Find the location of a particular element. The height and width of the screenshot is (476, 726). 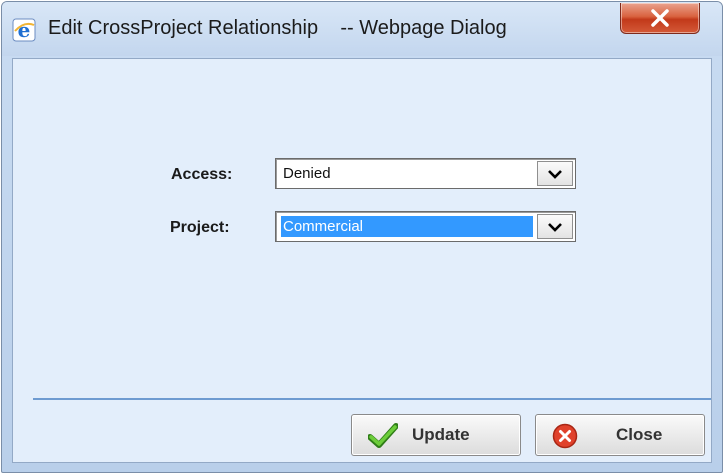

access-value: Denied is located at coordinates (307, 173).